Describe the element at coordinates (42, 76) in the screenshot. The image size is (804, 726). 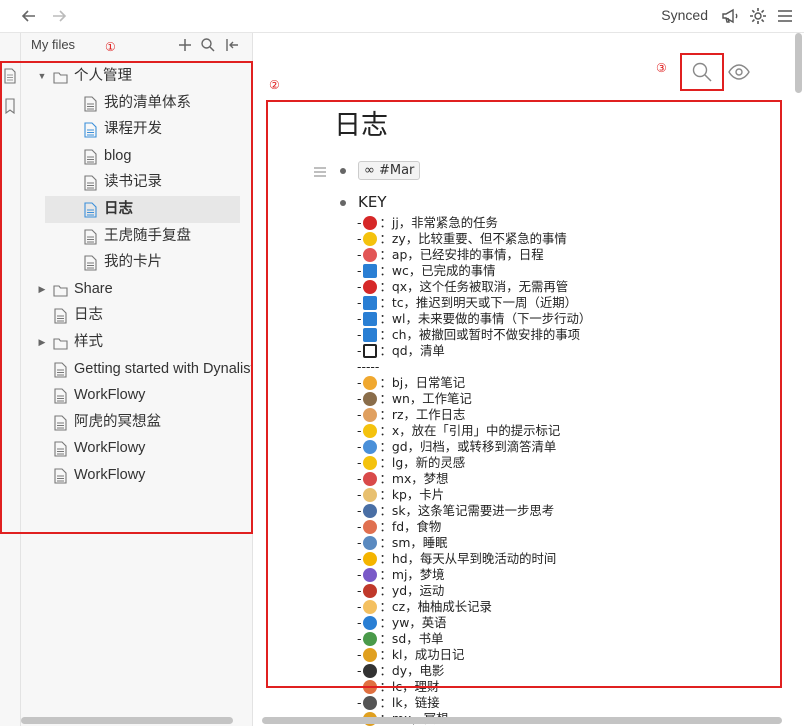
I see `chevron-down-icon: ▼` at that location.